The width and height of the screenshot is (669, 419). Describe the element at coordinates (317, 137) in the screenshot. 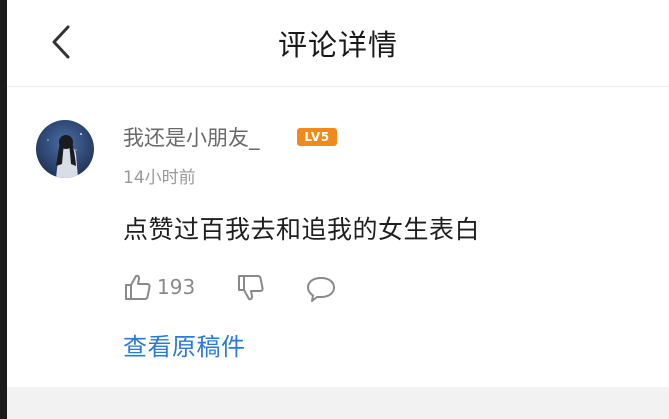

I see `level-badge: LV5` at that location.